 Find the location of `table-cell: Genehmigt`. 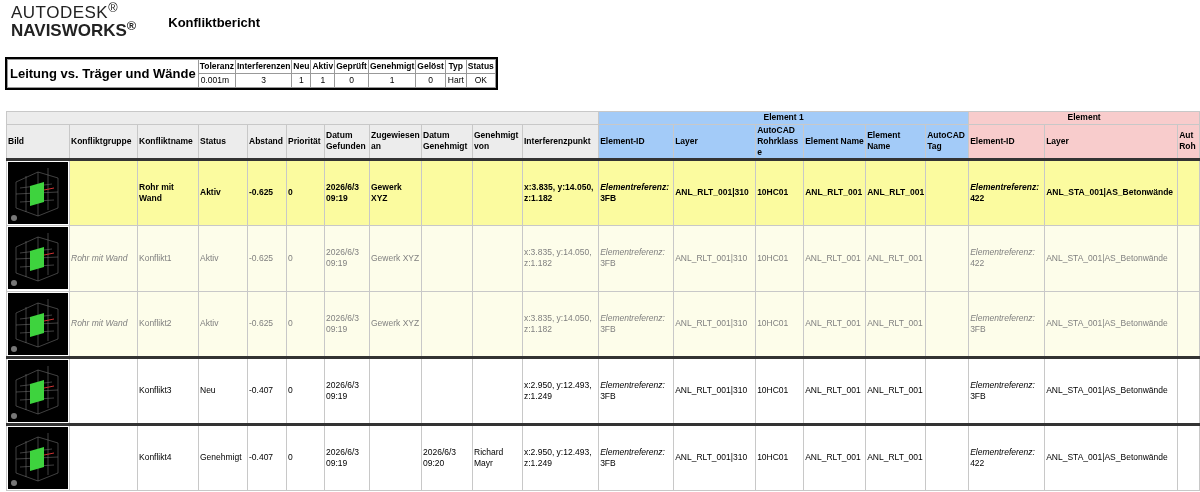

table-cell: Genehmigt is located at coordinates (221, 457).